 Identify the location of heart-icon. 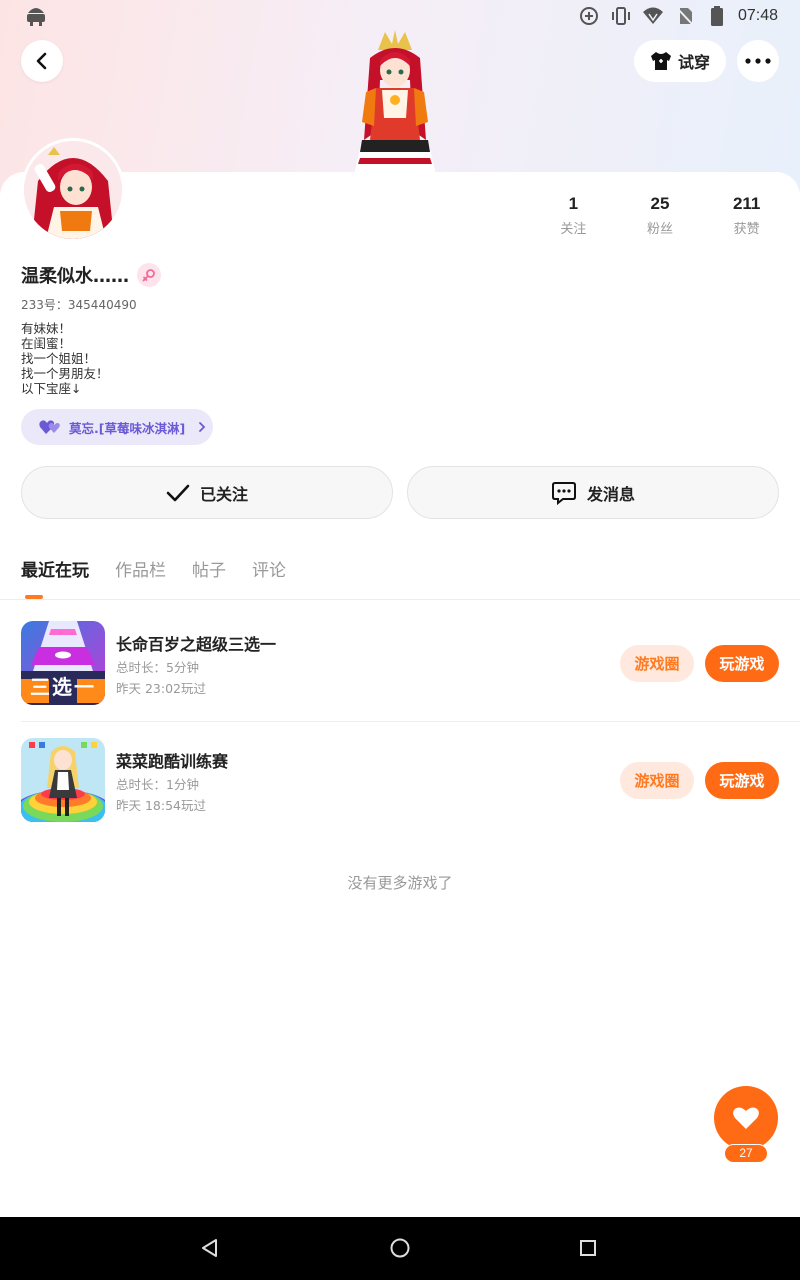
(746, 1118).